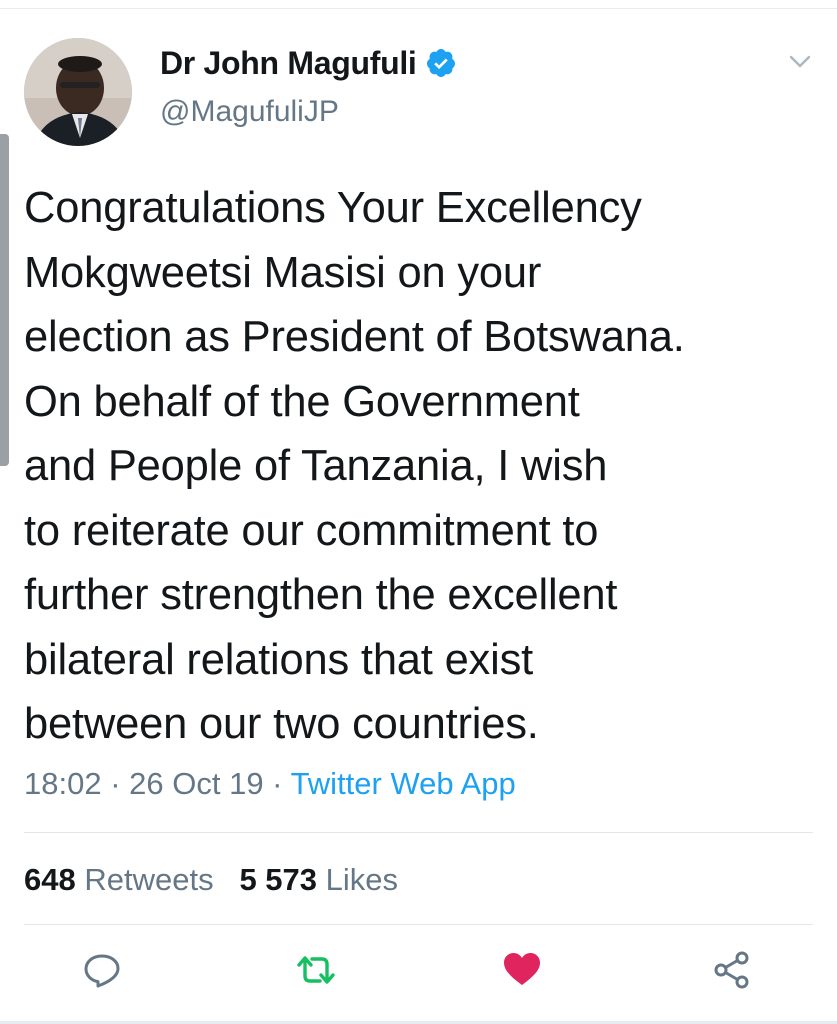 Image resolution: width=837 pixels, height=1024 pixels. Describe the element at coordinates (283, 272) in the screenshot. I see `tweet-text-line: Mokgweetsi Masisi on your` at that location.